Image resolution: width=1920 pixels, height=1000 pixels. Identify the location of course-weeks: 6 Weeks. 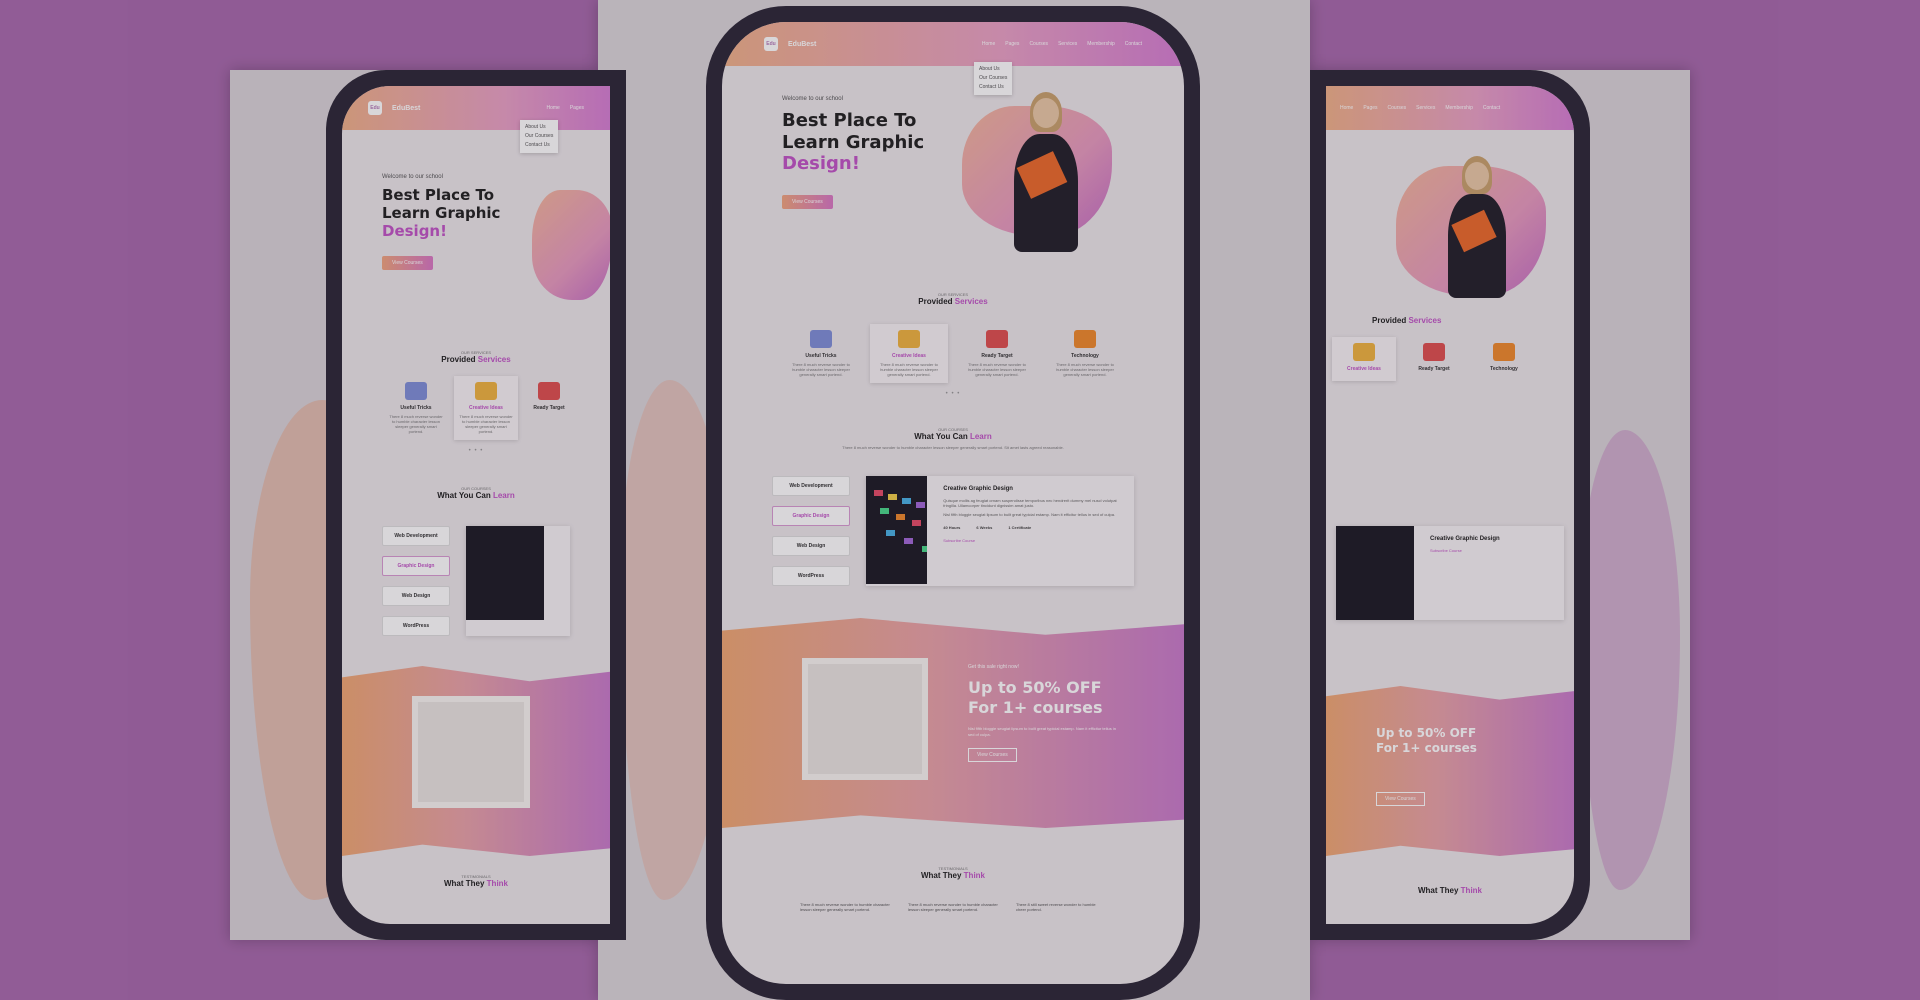
(984, 527).